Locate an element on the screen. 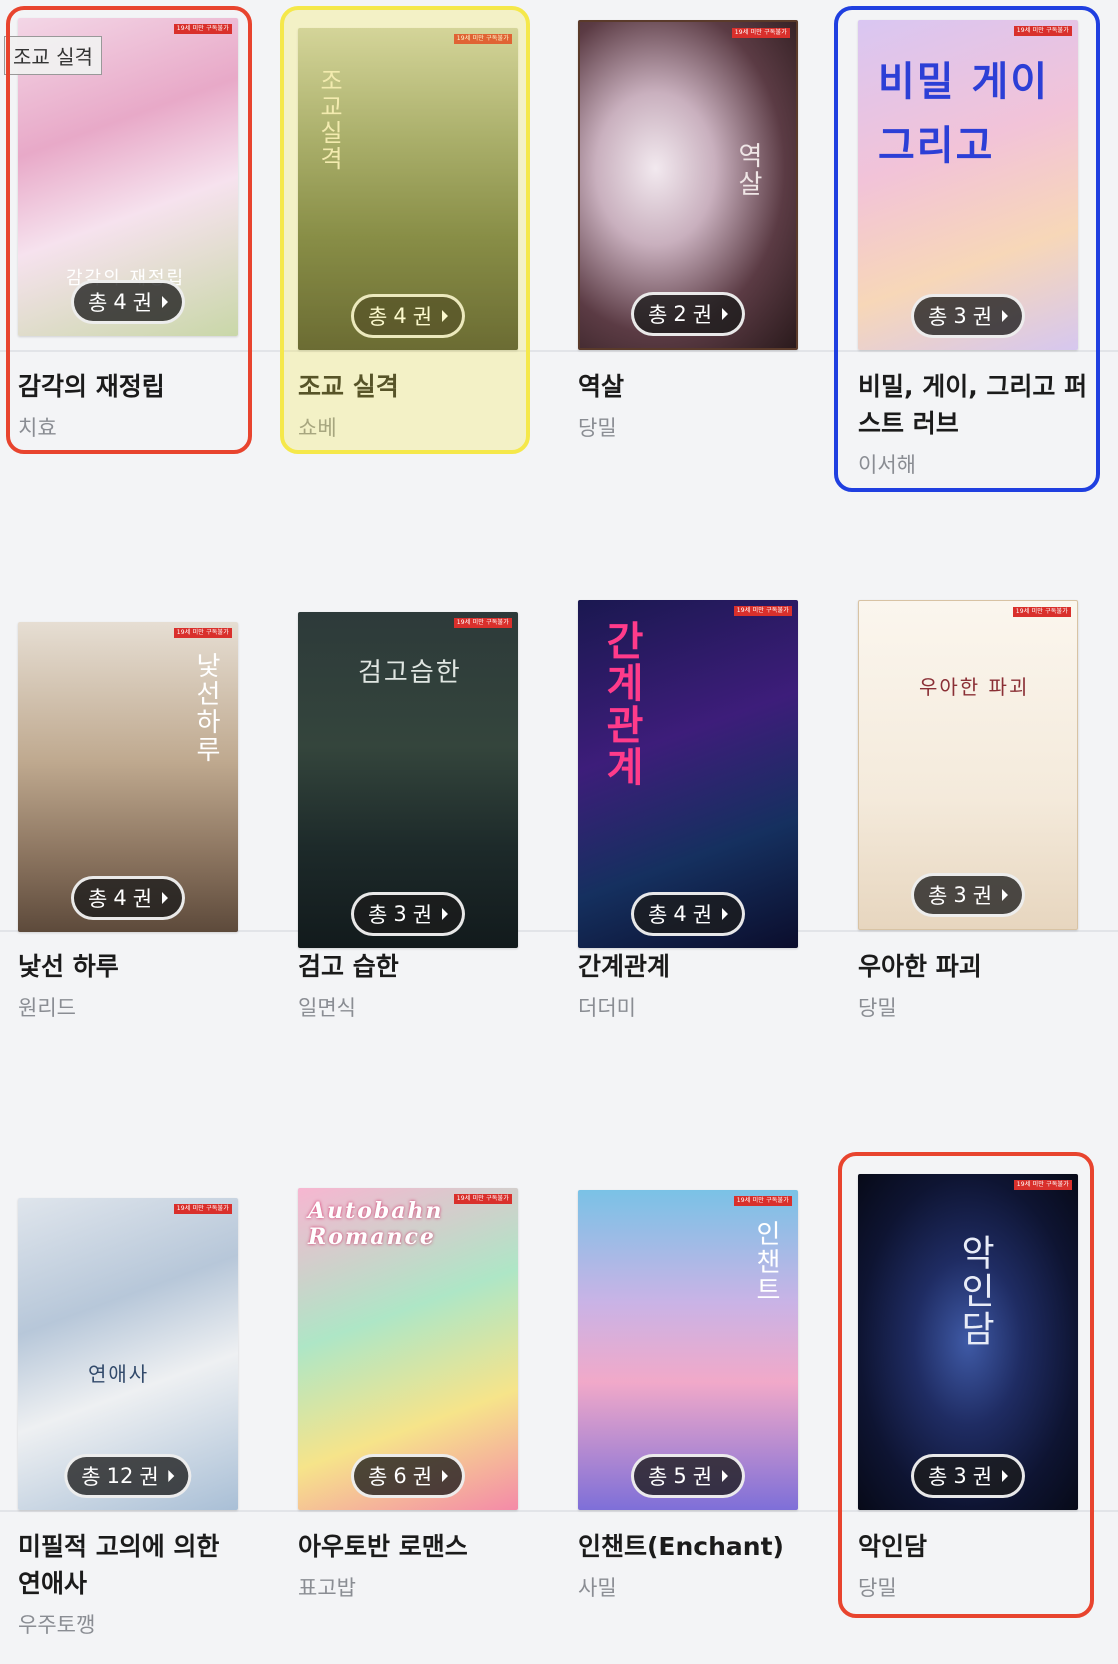 Image resolution: width=1118 pixels, height=1664 pixels. volume-count-badge: 총 12 권 is located at coordinates (128, 1476).